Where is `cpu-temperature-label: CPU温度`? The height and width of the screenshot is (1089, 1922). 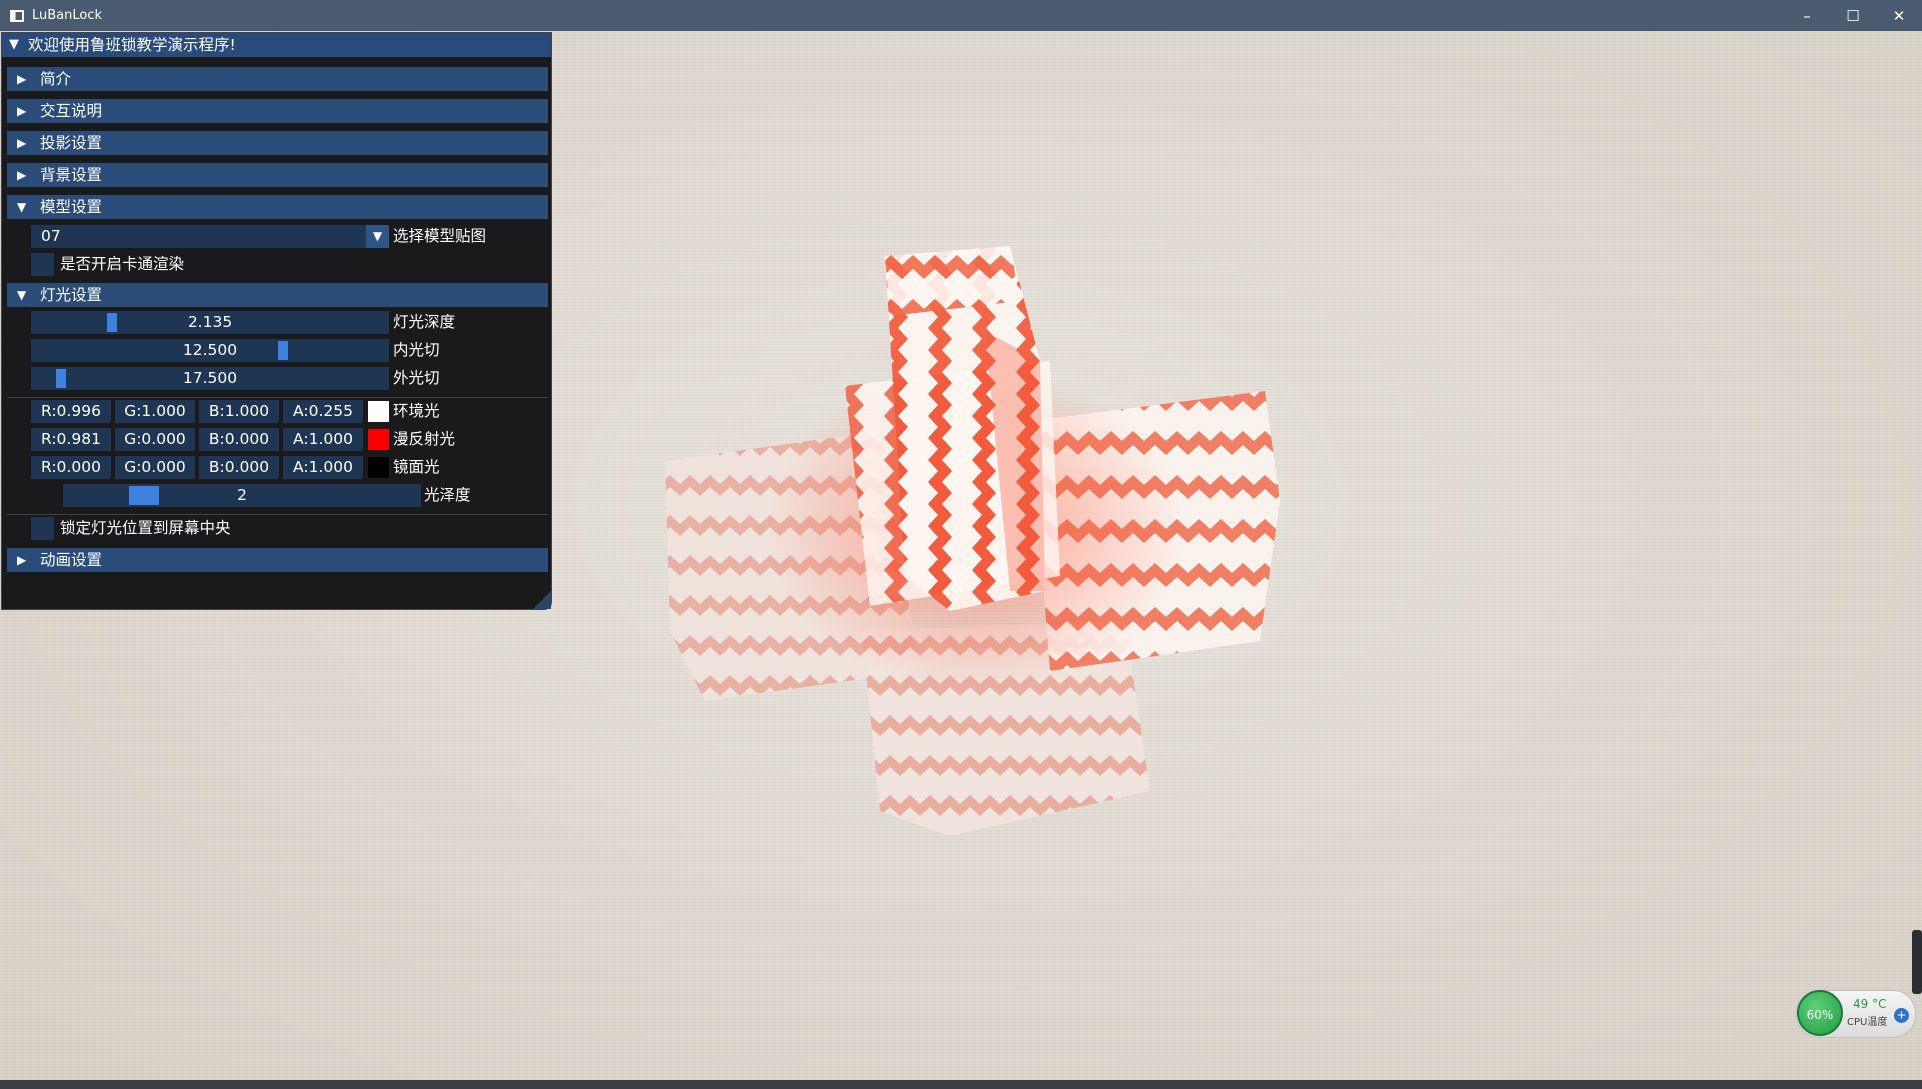
cpu-temperature-label: CPU温度 is located at coordinates (1867, 1022).